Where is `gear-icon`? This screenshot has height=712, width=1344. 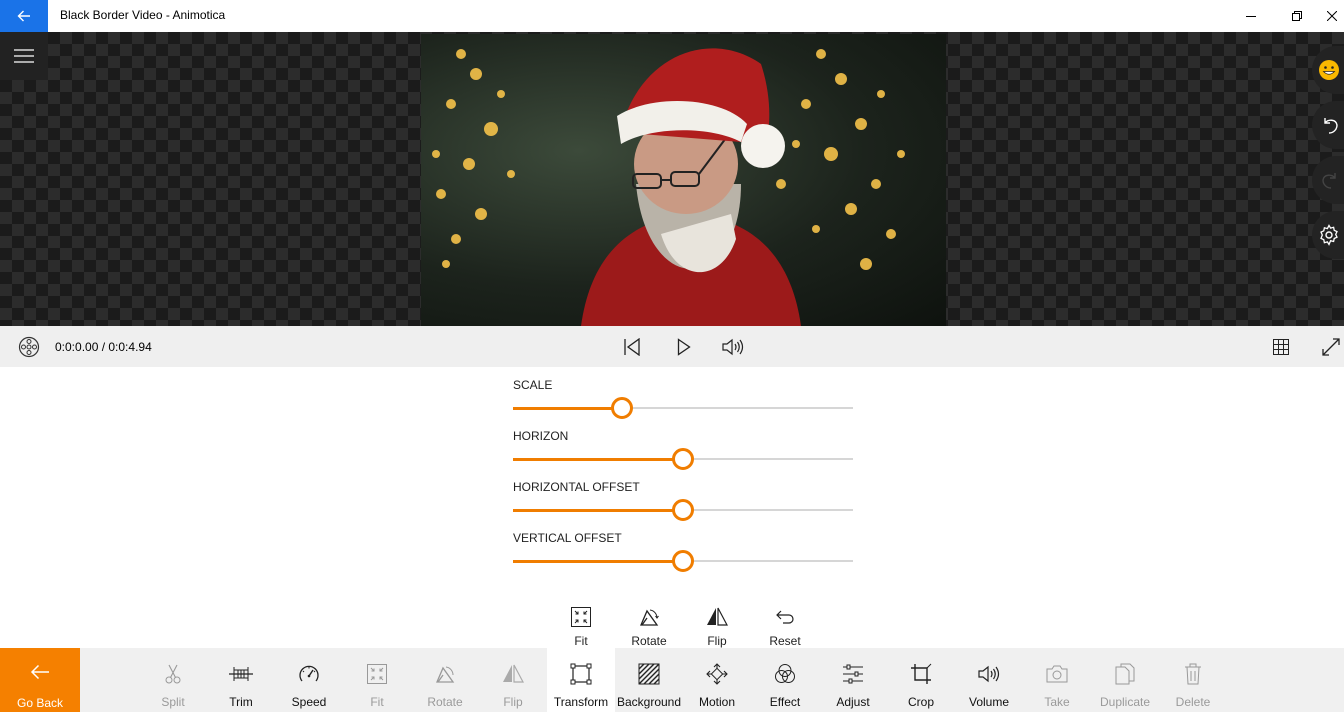 gear-icon is located at coordinates (1329, 235).